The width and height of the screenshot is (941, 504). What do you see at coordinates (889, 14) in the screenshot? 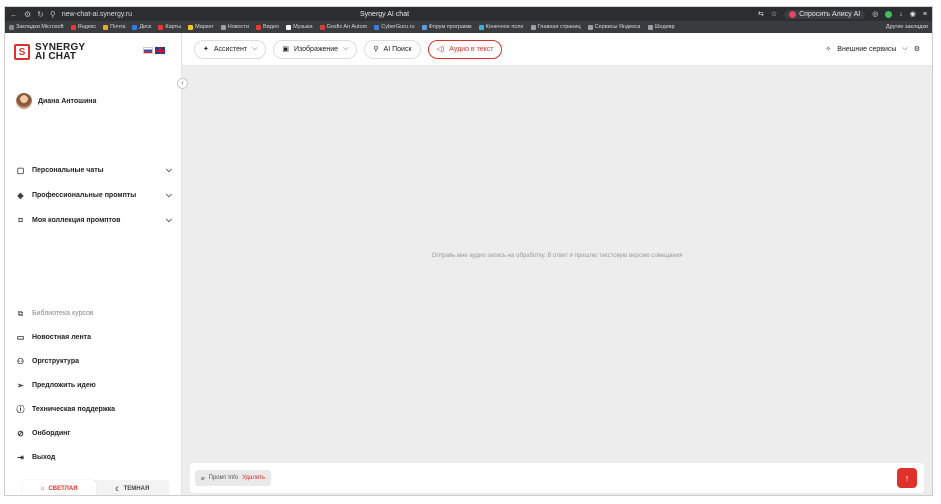
I see `extension-icon` at bounding box center [889, 14].